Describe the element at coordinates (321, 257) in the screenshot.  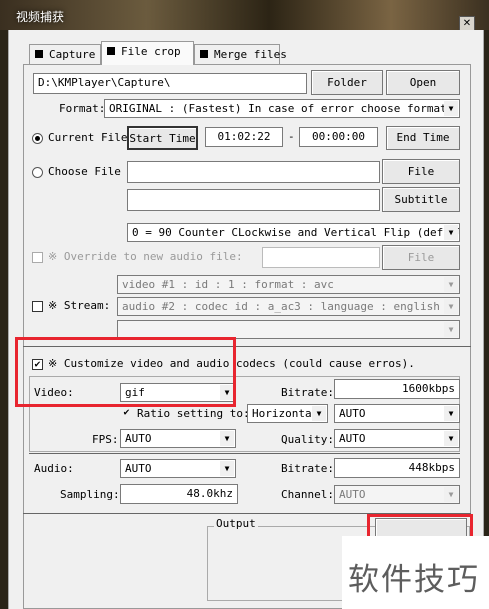
I see `override-audio-input` at that location.